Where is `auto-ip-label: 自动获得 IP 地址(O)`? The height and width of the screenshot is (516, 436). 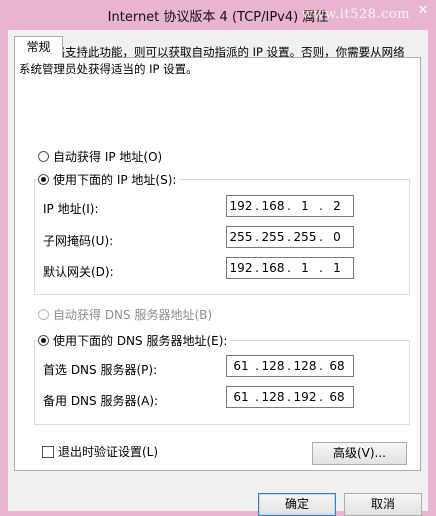
auto-ip-label: 自动获得 IP 地址(O) is located at coordinates (108, 157).